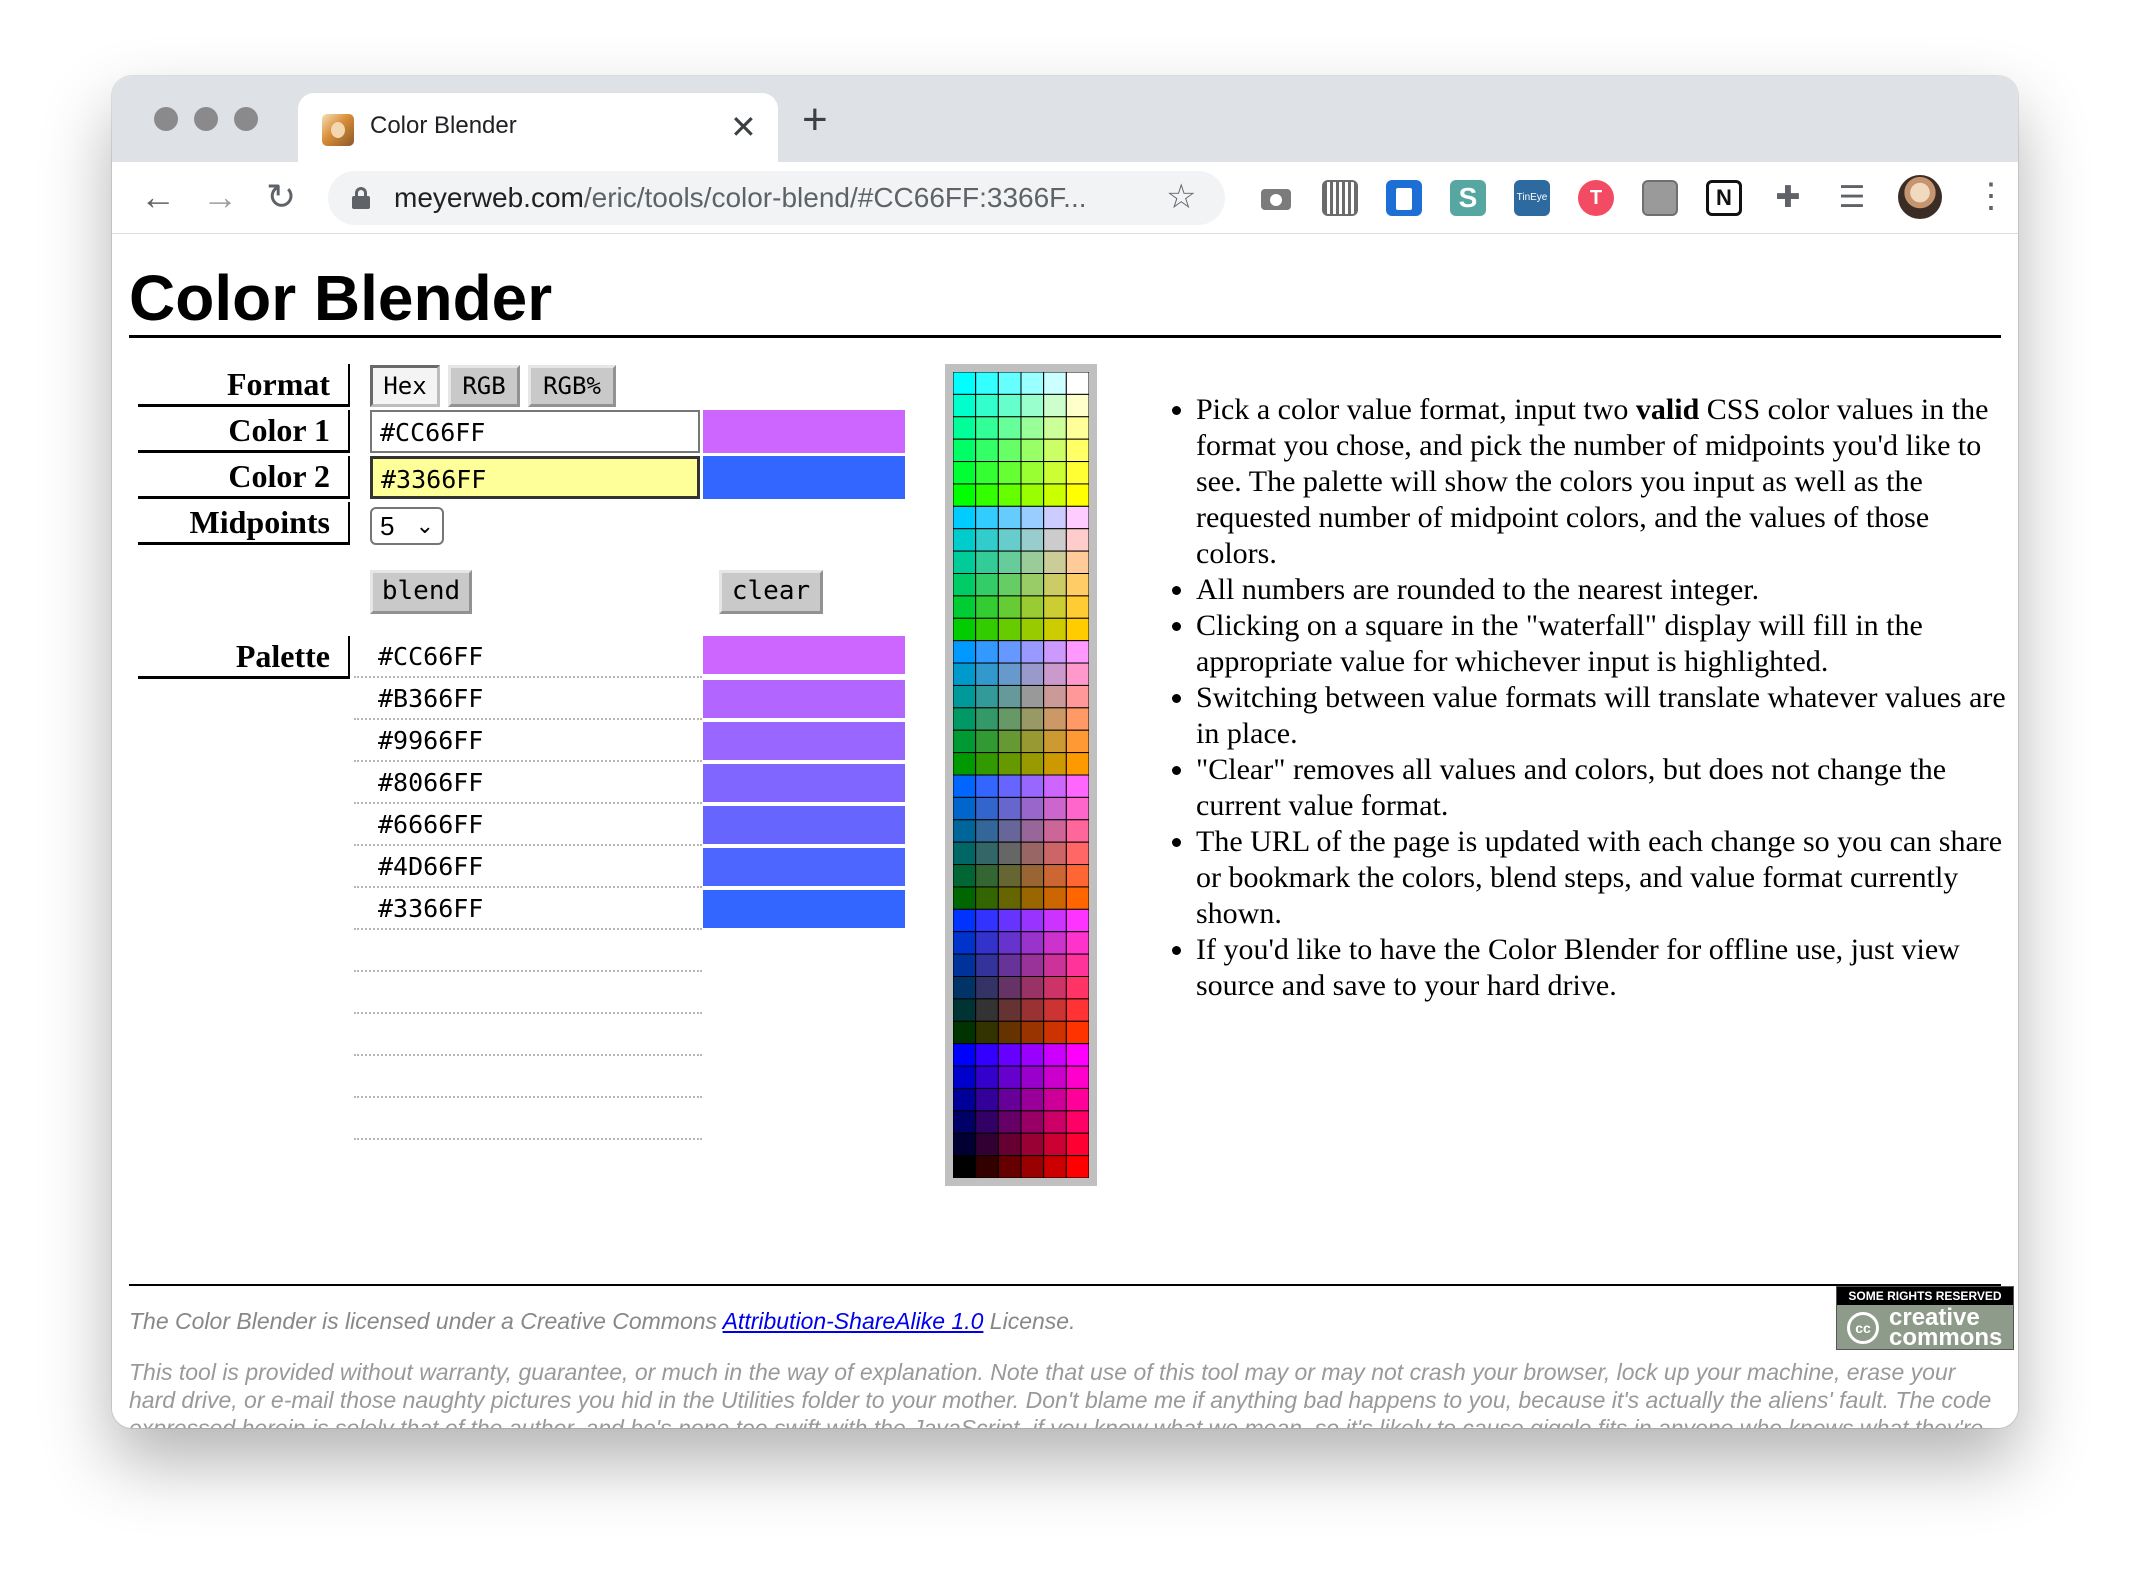 The width and height of the screenshot is (2130, 1578). What do you see at coordinates (535, 431) in the screenshot?
I see `color1-input: #CC66FF` at bounding box center [535, 431].